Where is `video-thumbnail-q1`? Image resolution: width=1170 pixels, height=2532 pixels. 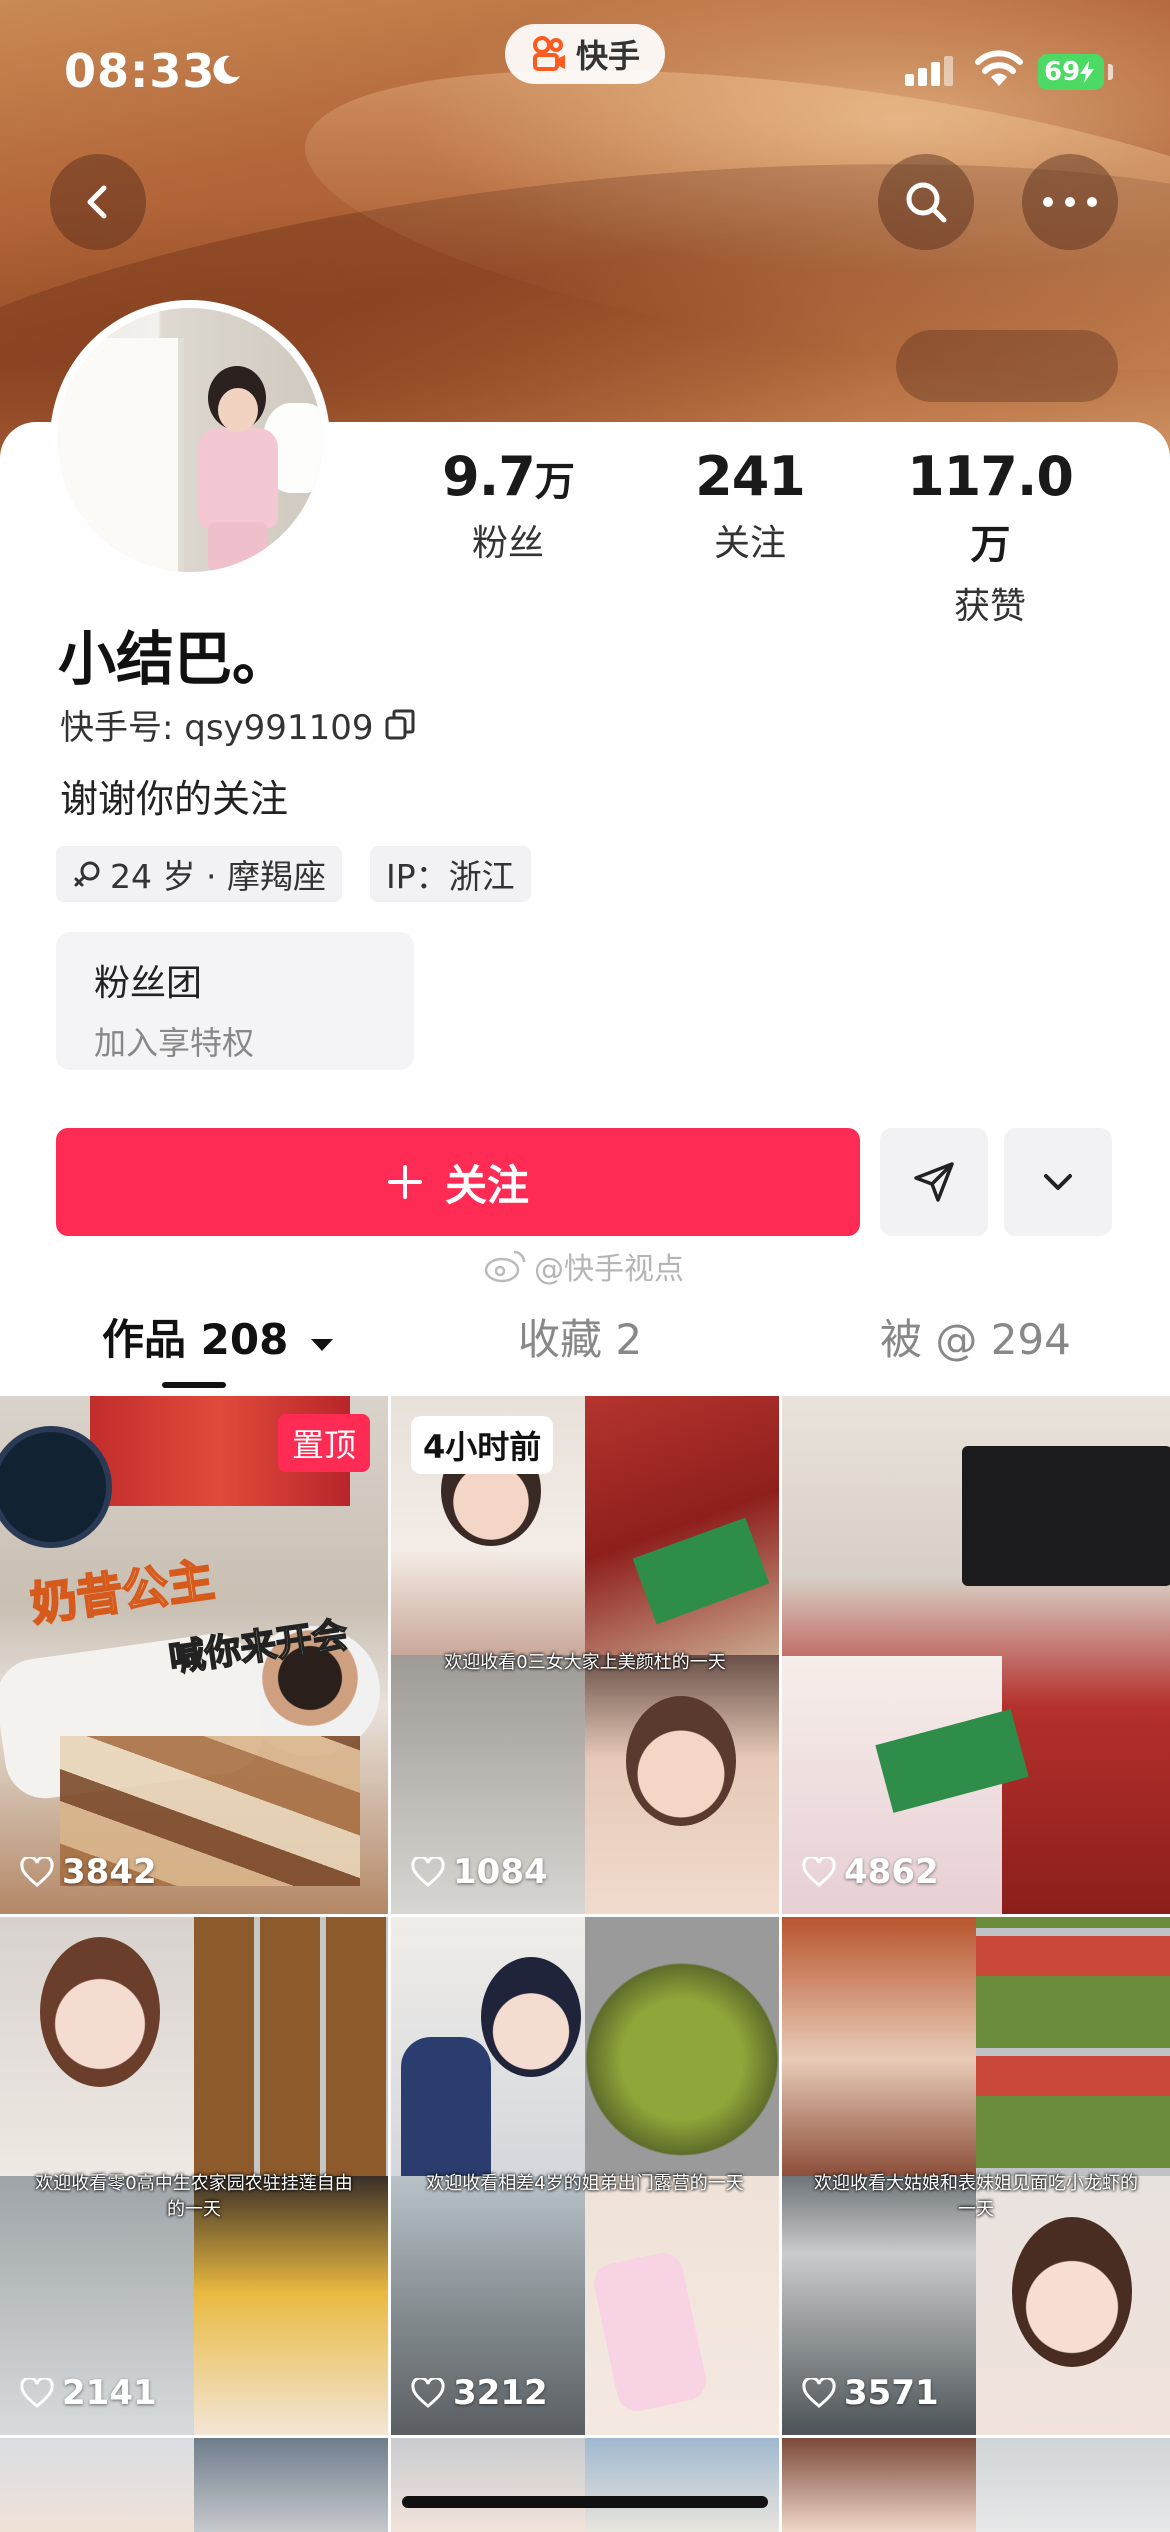 video-thumbnail-q1 is located at coordinates (879, 2046).